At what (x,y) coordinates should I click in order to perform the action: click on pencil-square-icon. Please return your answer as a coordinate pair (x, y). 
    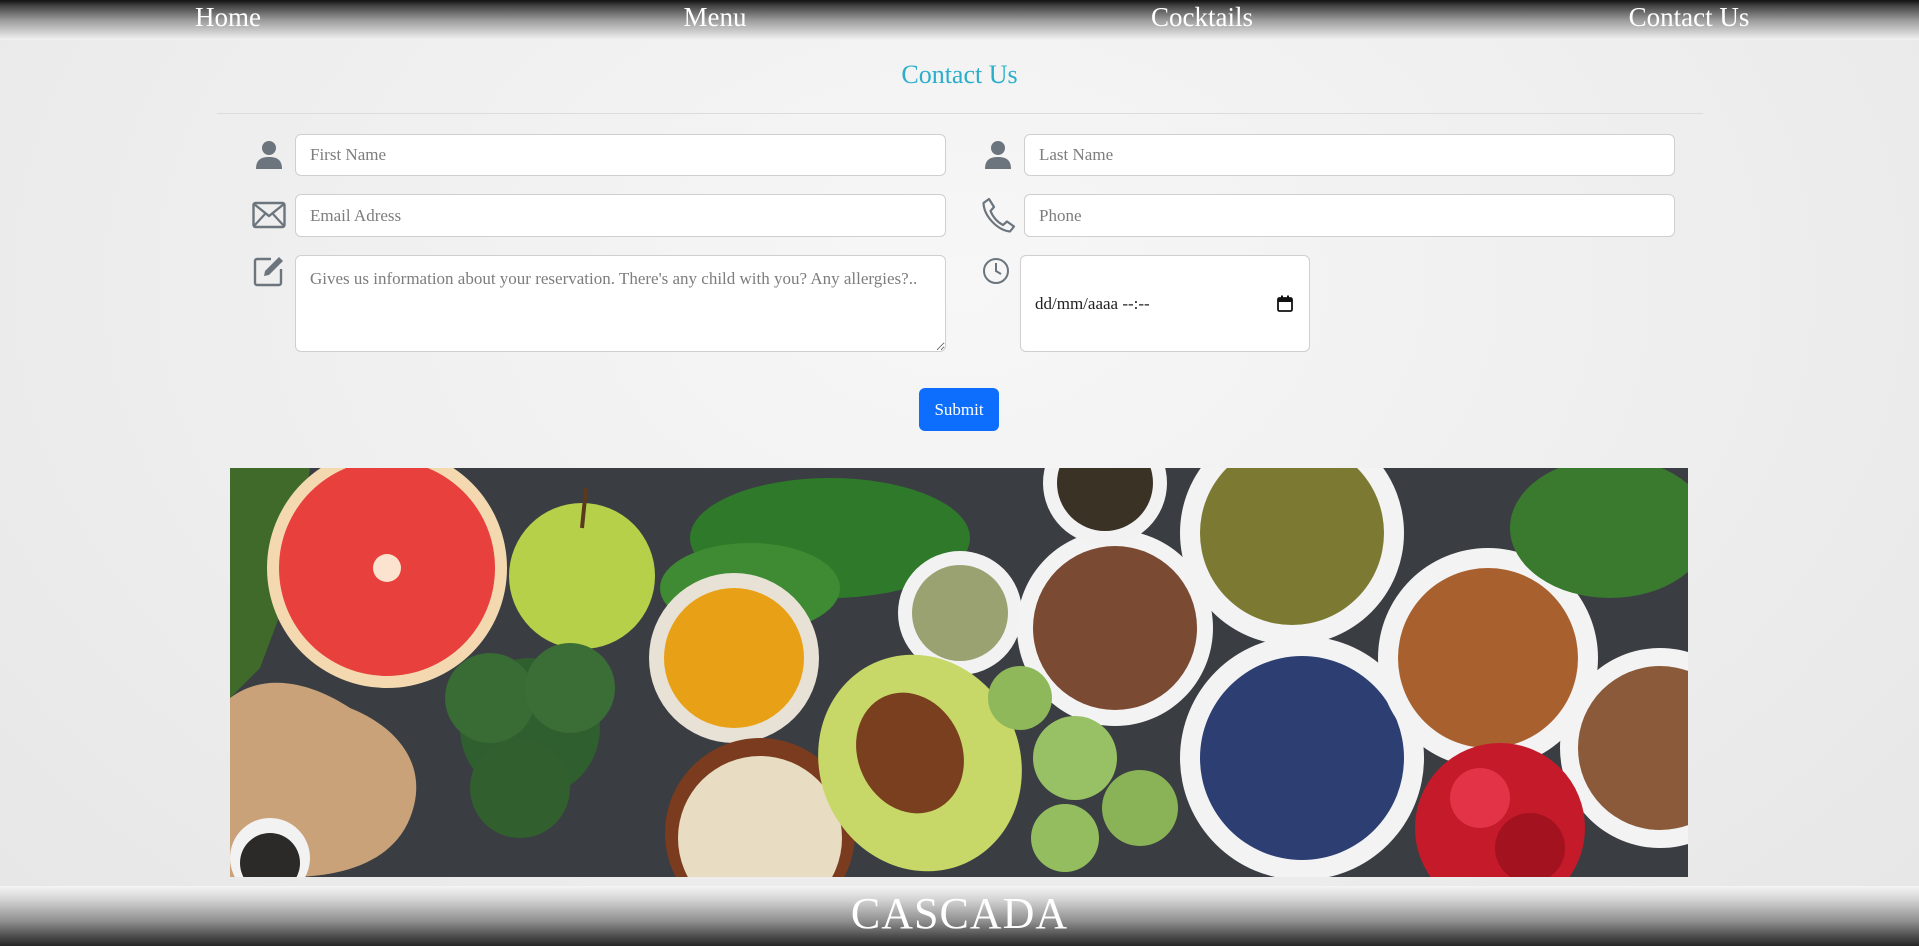
    Looking at the image, I should click on (269, 271).